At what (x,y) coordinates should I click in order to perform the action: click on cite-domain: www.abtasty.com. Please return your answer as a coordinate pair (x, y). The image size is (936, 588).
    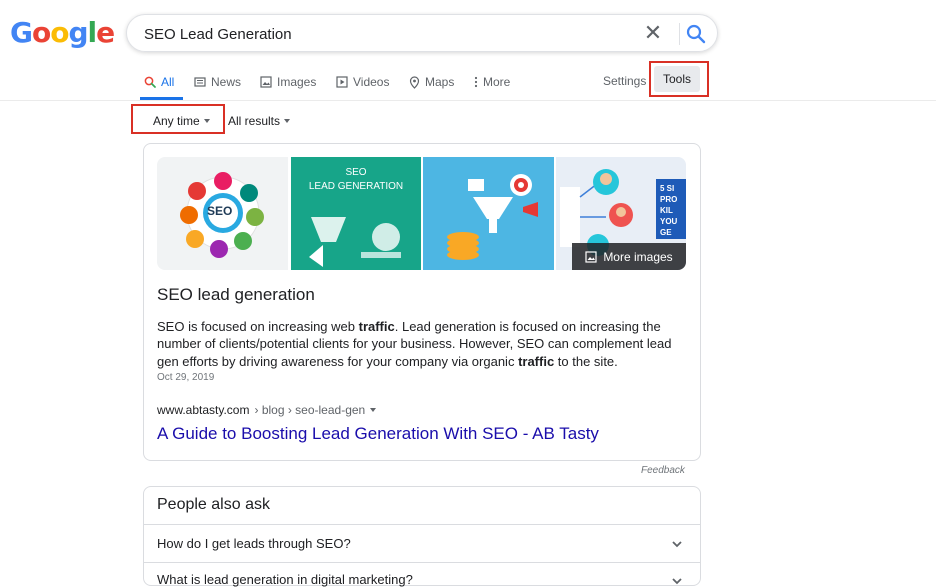
    Looking at the image, I should click on (203, 410).